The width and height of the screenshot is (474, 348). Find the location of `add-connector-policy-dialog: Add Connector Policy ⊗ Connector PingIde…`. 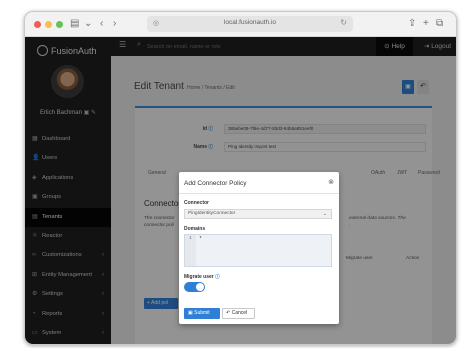

add-connector-policy-dialog: Add Connector Policy ⊗ Connector PingIde… is located at coordinates (259, 248).